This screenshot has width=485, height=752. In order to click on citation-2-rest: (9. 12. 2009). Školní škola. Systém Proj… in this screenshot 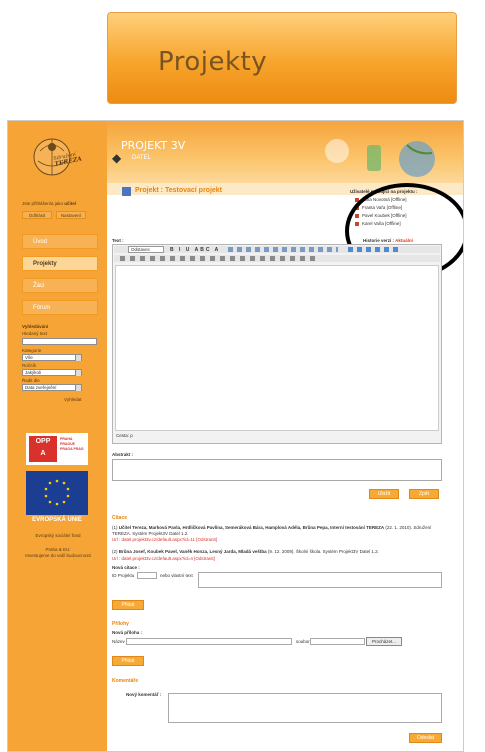, I will do `click(323, 551)`.